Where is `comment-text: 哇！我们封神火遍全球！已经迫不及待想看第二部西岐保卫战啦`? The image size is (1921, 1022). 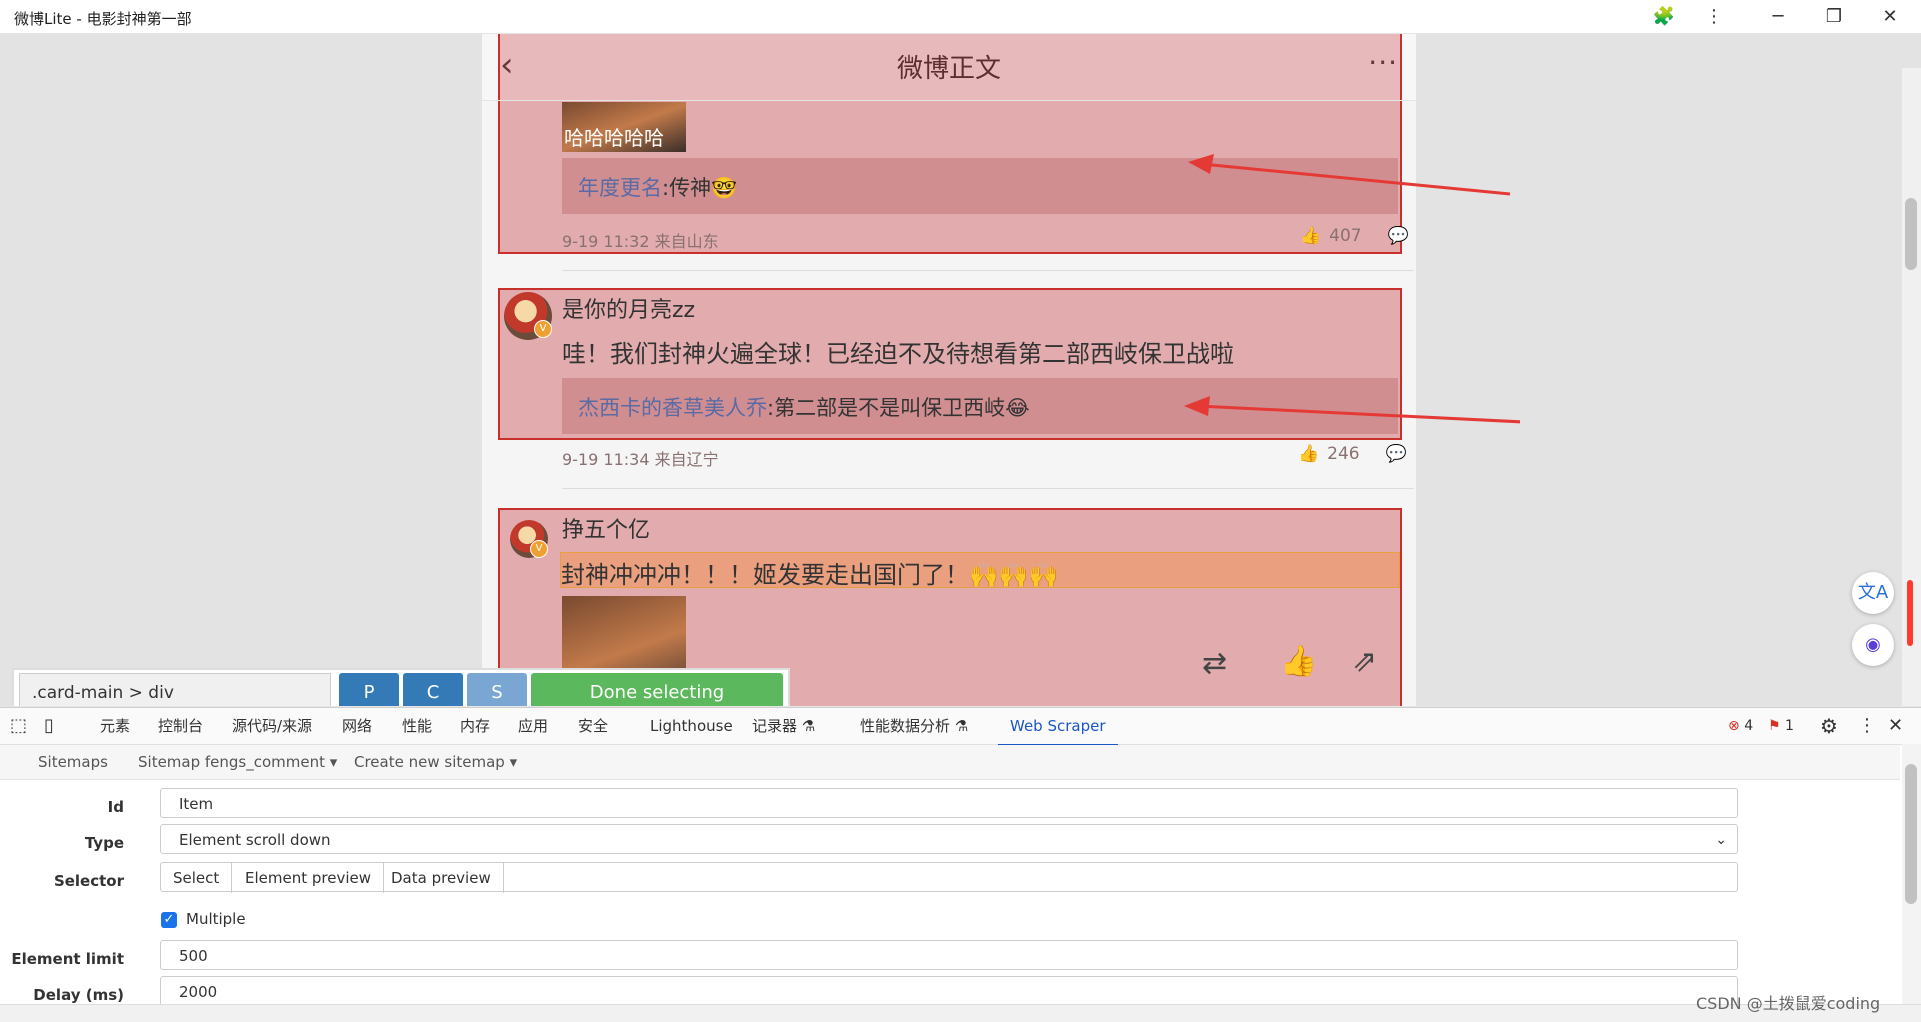 comment-text: 哇！我们封神火遍全球！已经迫不及待想看第二部西岐保卫战啦 is located at coordinates (898, 354).